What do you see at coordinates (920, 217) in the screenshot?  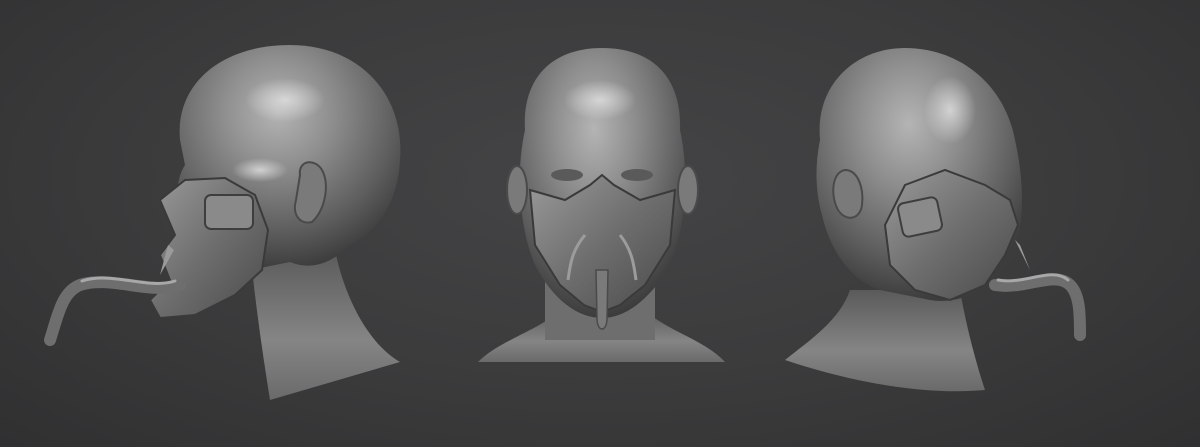 I see `mask-plate-right` at bounding box center [920, 217].